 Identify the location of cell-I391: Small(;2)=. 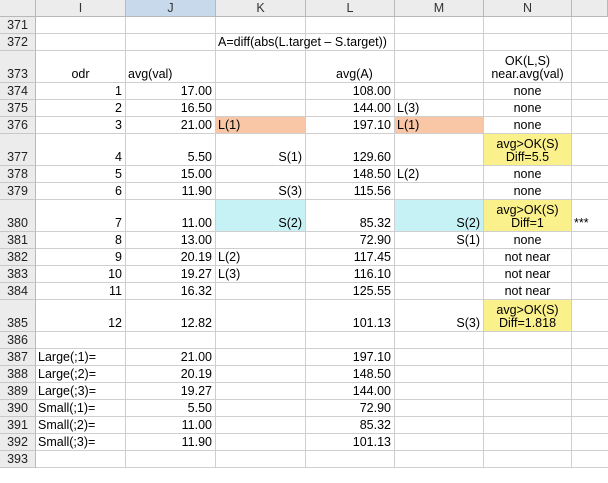
(81, 425).